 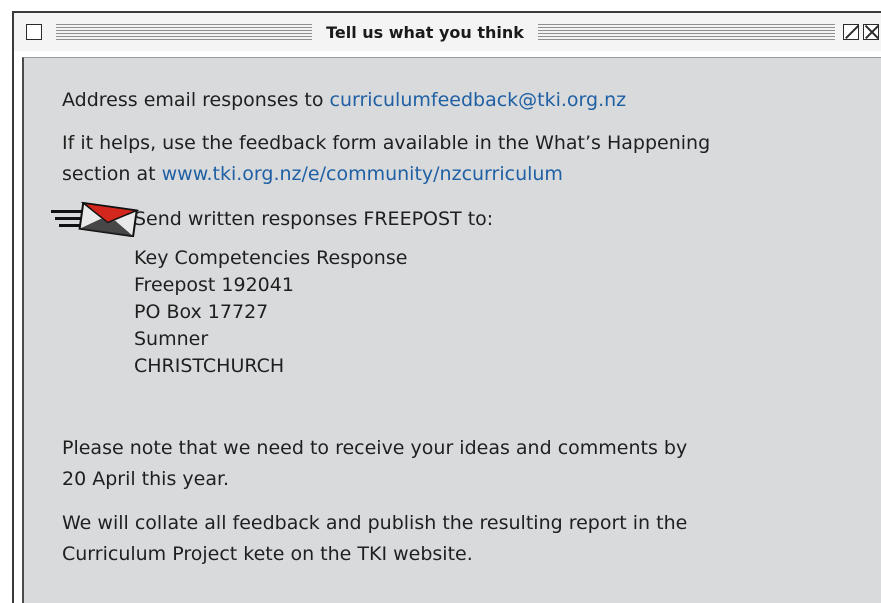 I want to click on title-bar: Tell us what you think, so click(x=446, y=31).